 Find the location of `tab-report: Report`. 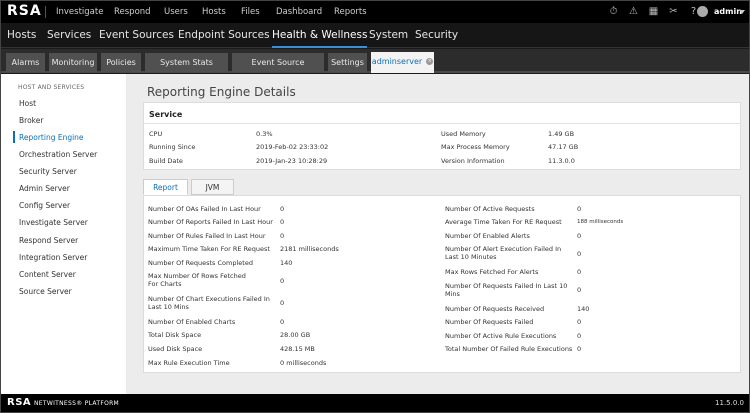

tab-report: Report is located at coordinates (165, 187).